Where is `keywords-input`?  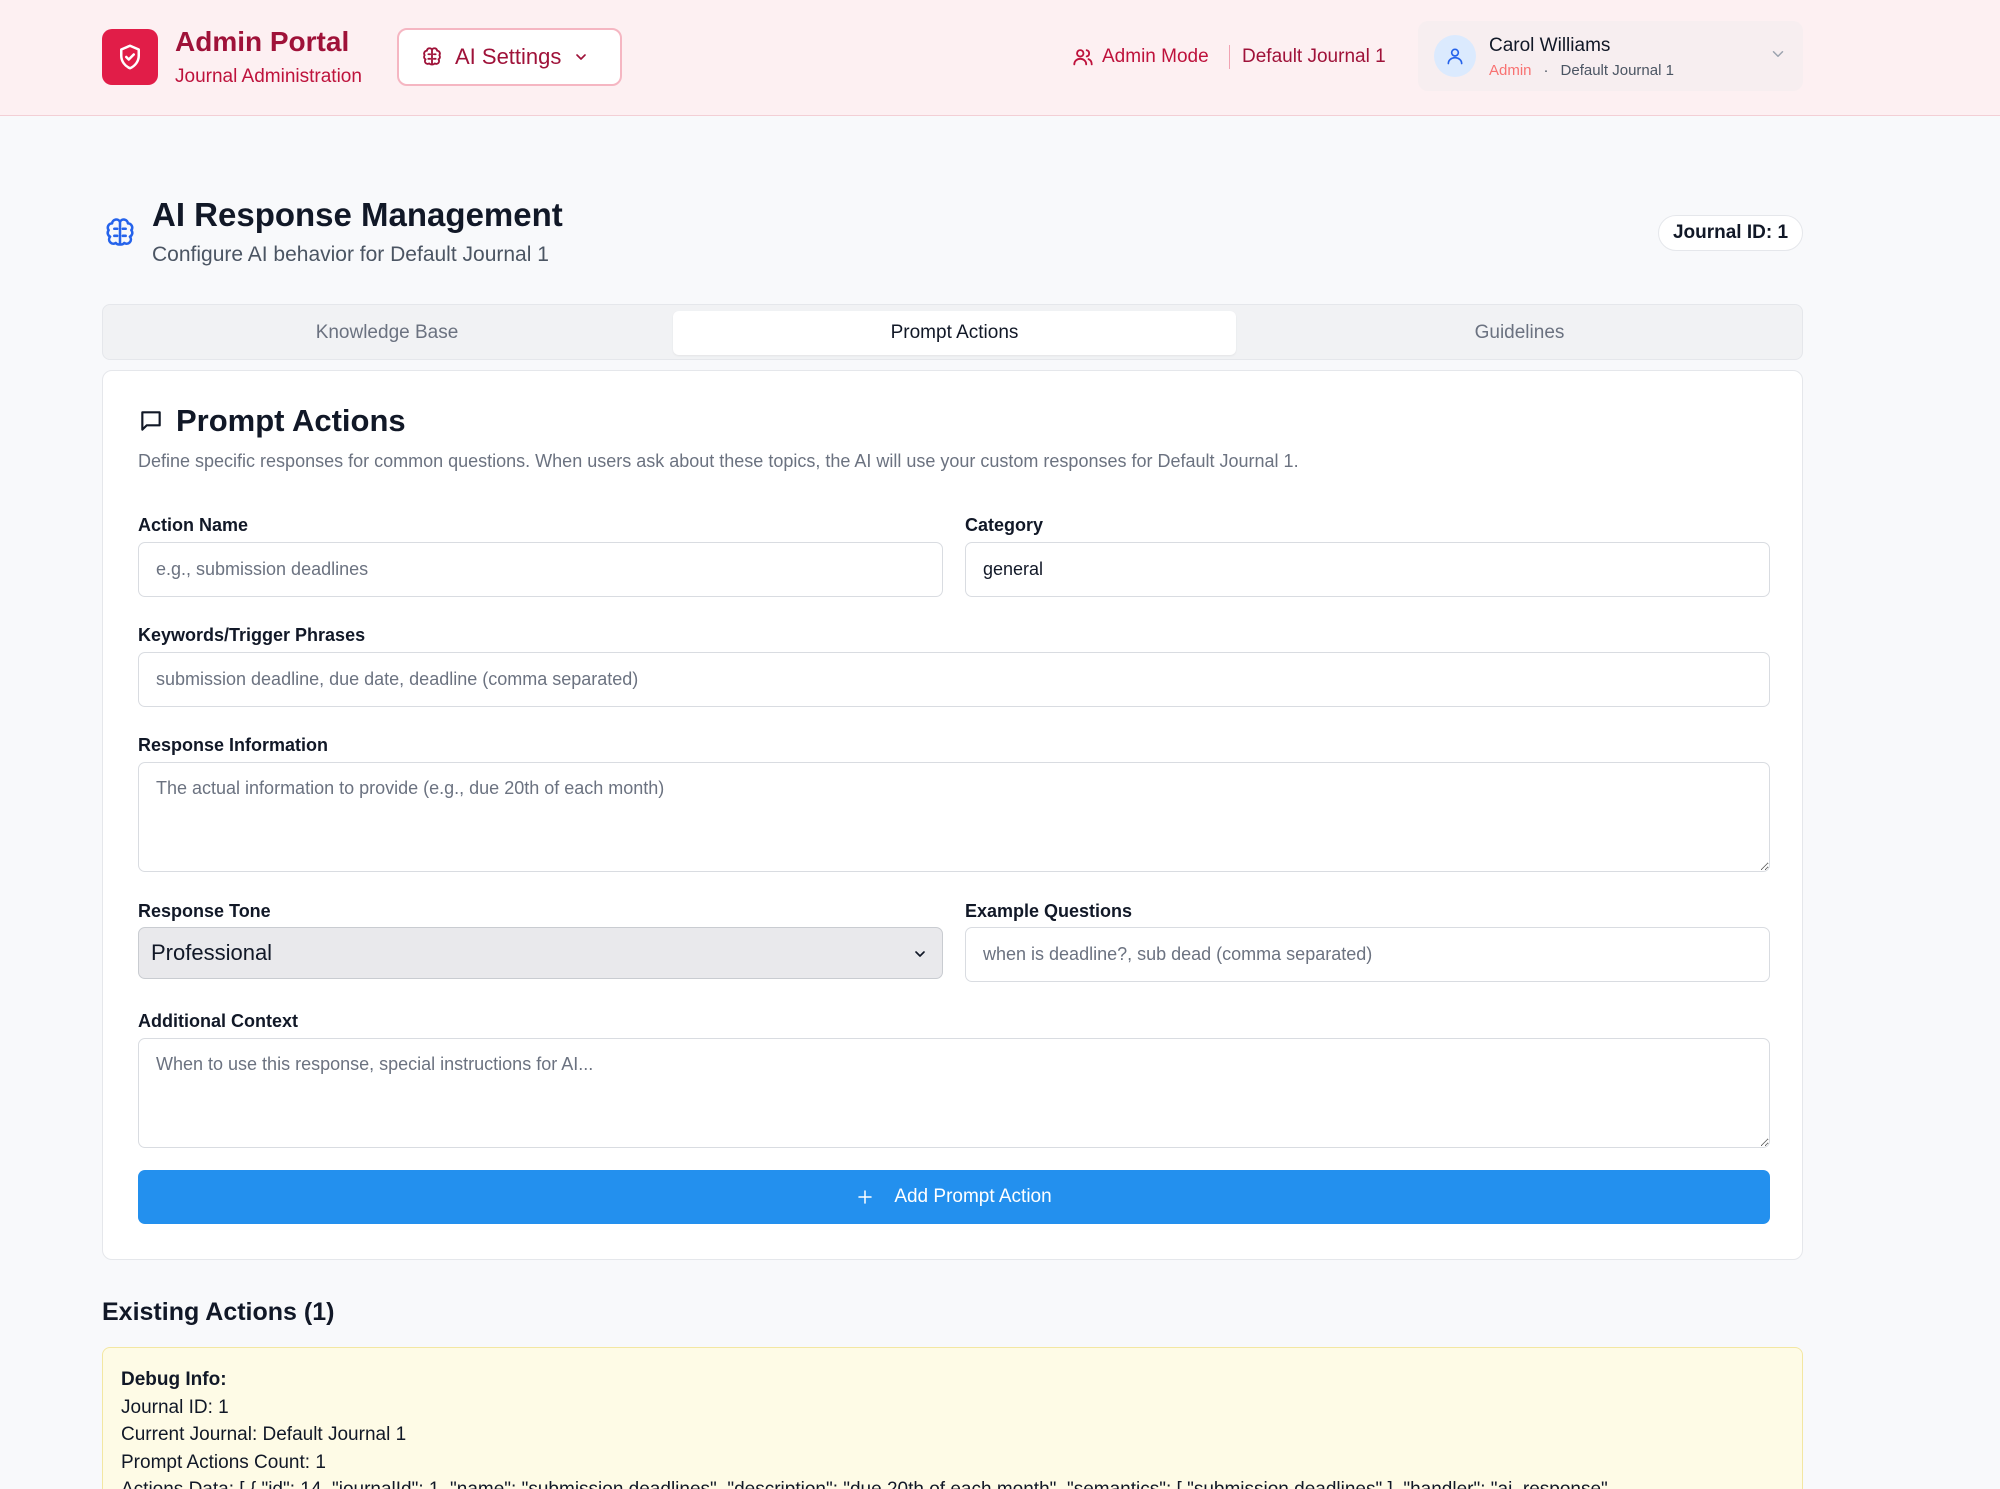 keywords-input is located at coordinates (954, 679).